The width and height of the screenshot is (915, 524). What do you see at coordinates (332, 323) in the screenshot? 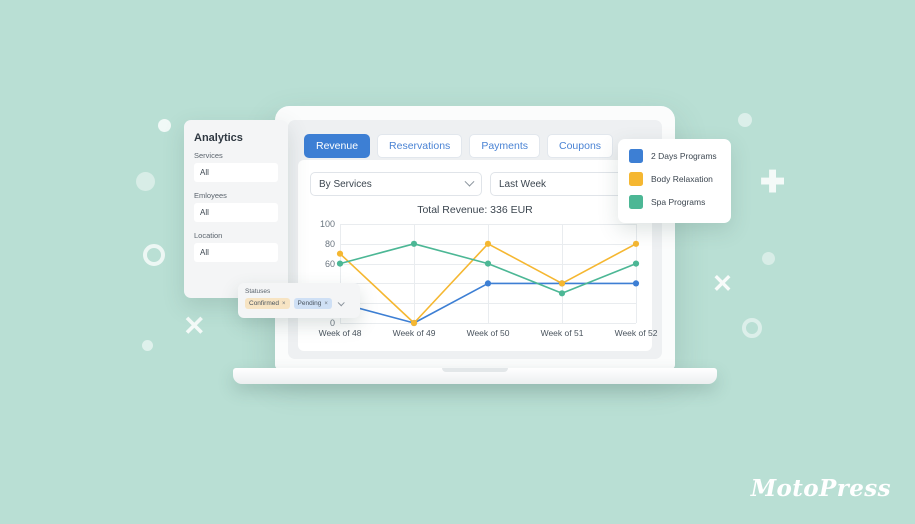
I see `chart-y-tick-label: 0` at bounding box center [332, 323].